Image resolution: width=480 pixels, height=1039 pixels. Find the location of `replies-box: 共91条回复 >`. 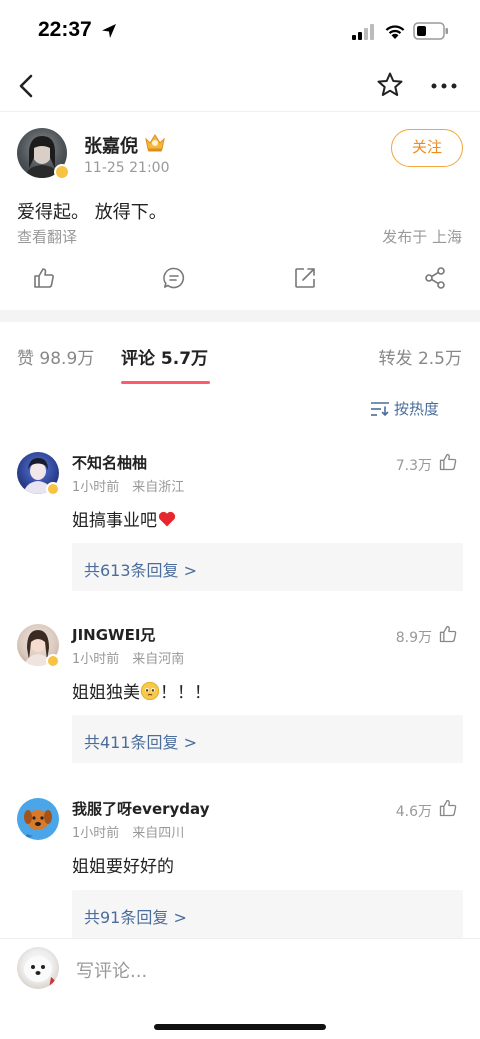

replies-box: 共91条回复 > is located at coordinates (267, 914).